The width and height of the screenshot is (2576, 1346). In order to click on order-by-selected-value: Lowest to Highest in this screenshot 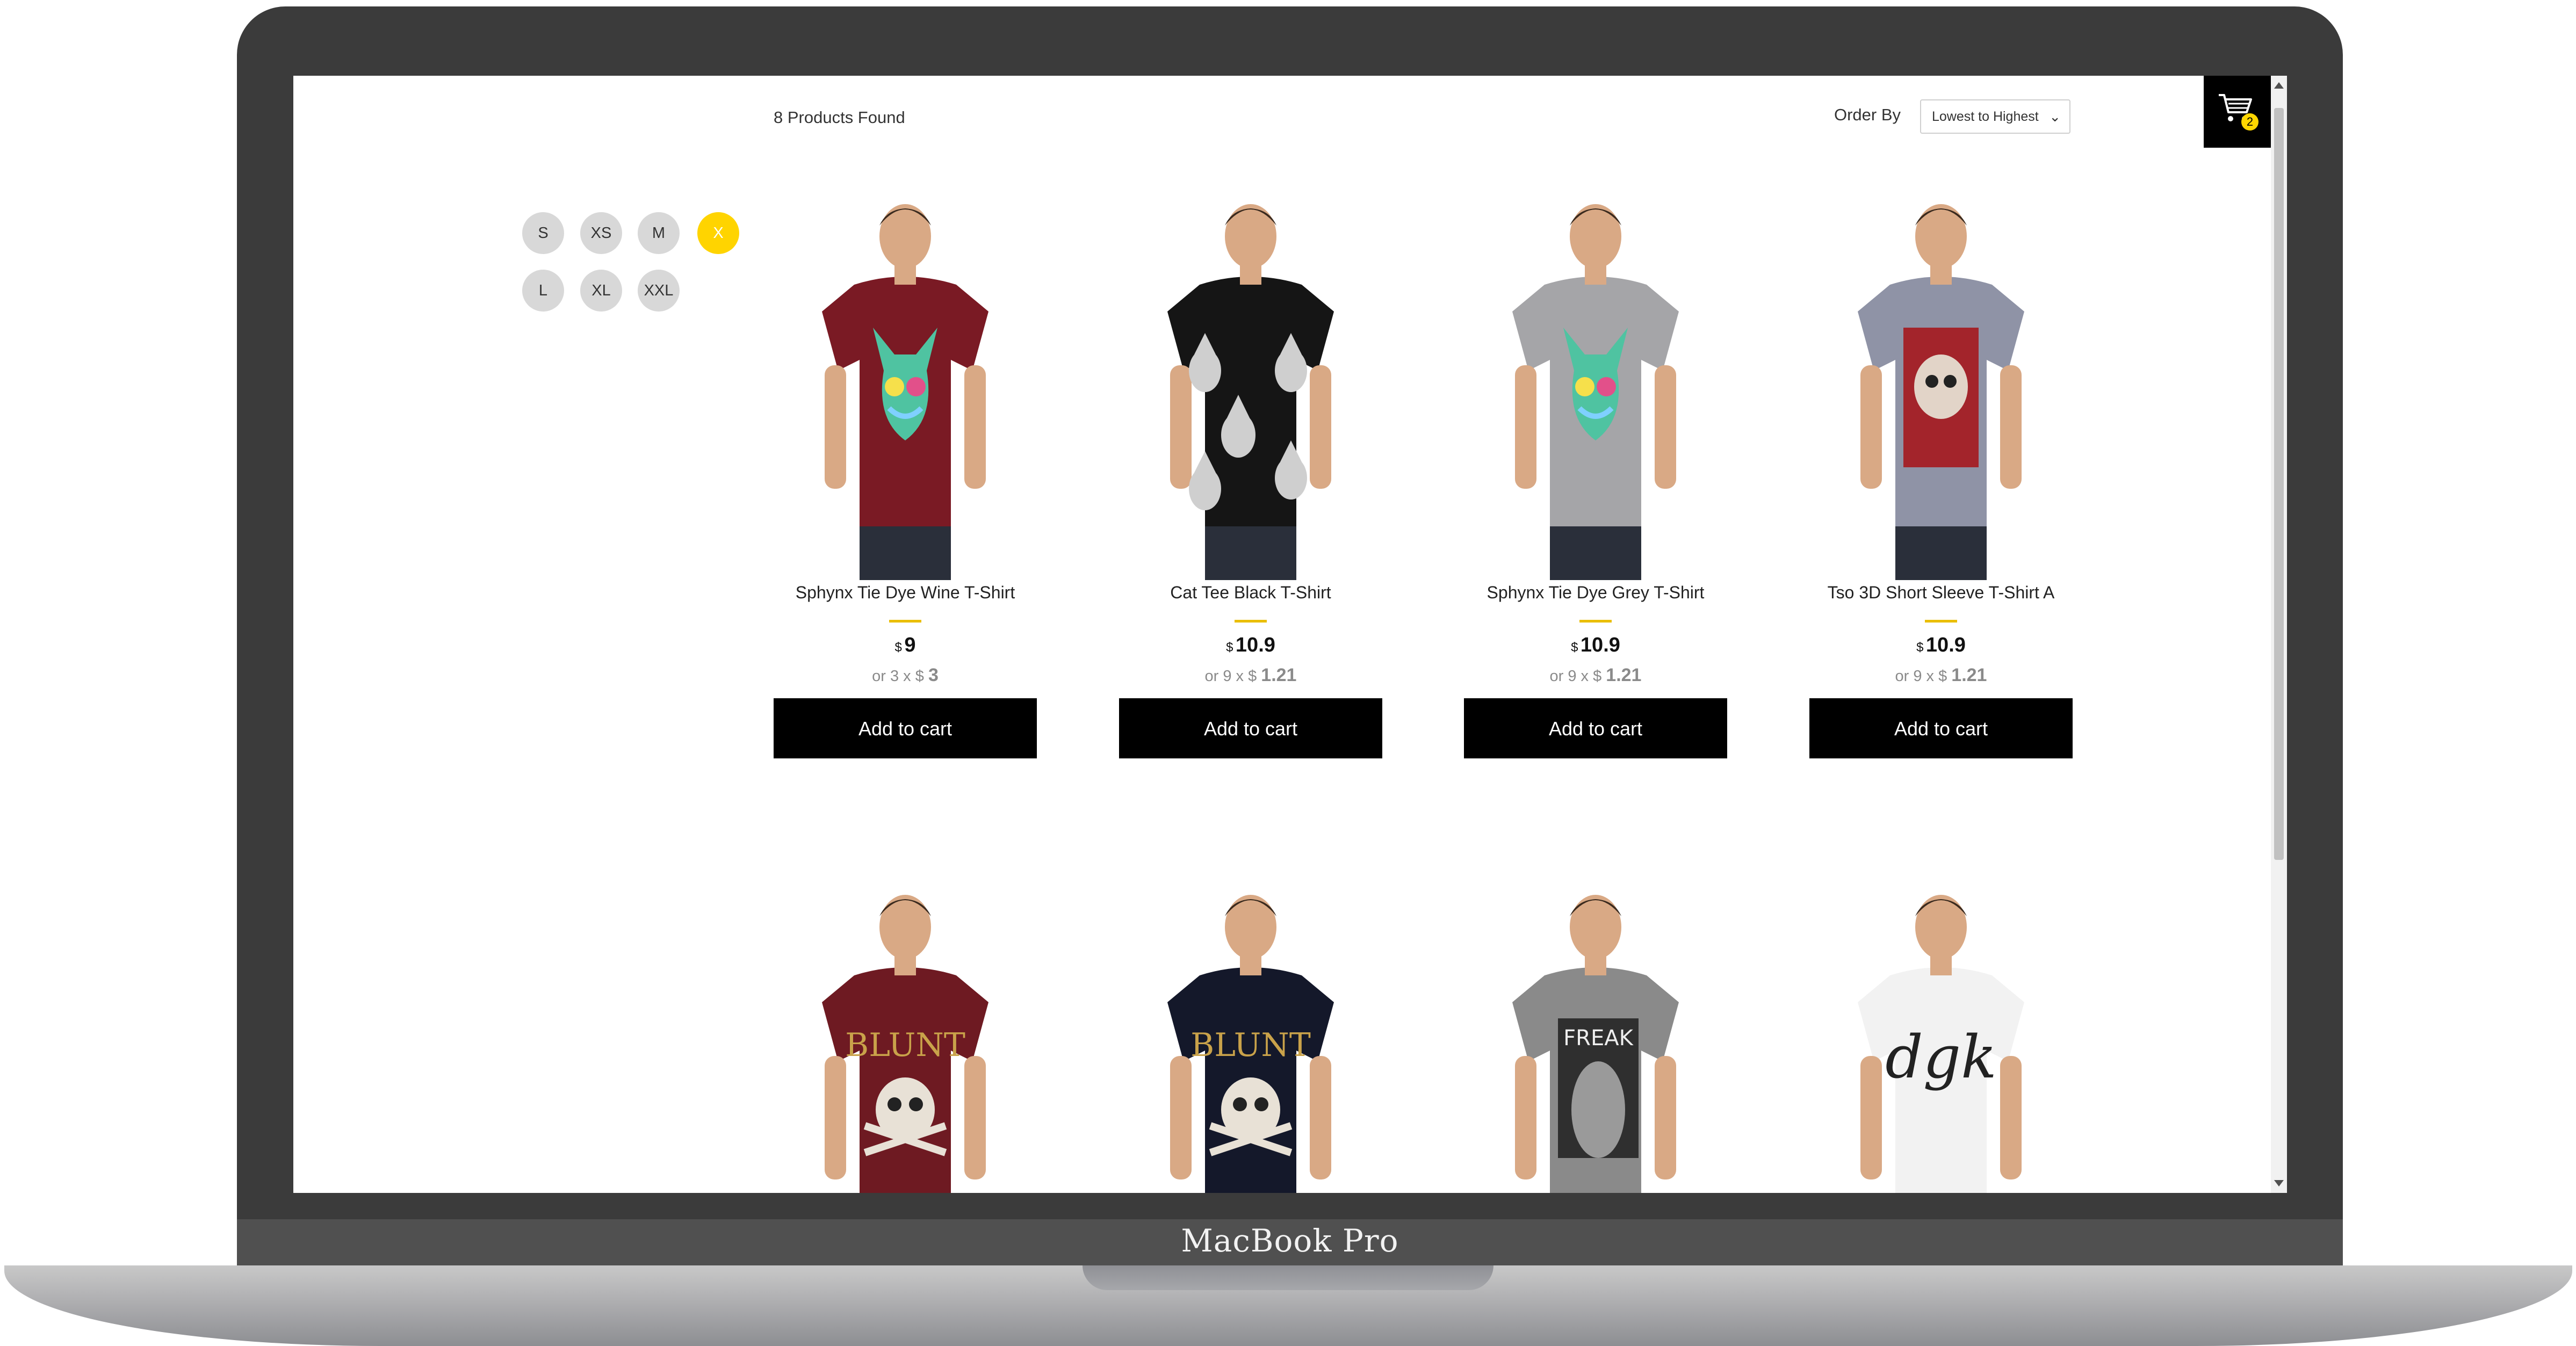, I will do `click(1986, 116)`.